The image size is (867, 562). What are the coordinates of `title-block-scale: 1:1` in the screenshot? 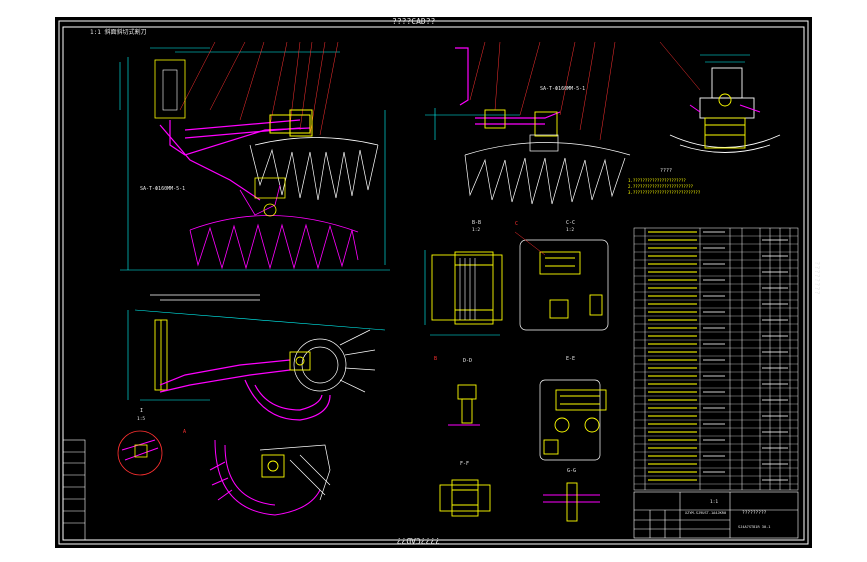 It's located at (714, 502).